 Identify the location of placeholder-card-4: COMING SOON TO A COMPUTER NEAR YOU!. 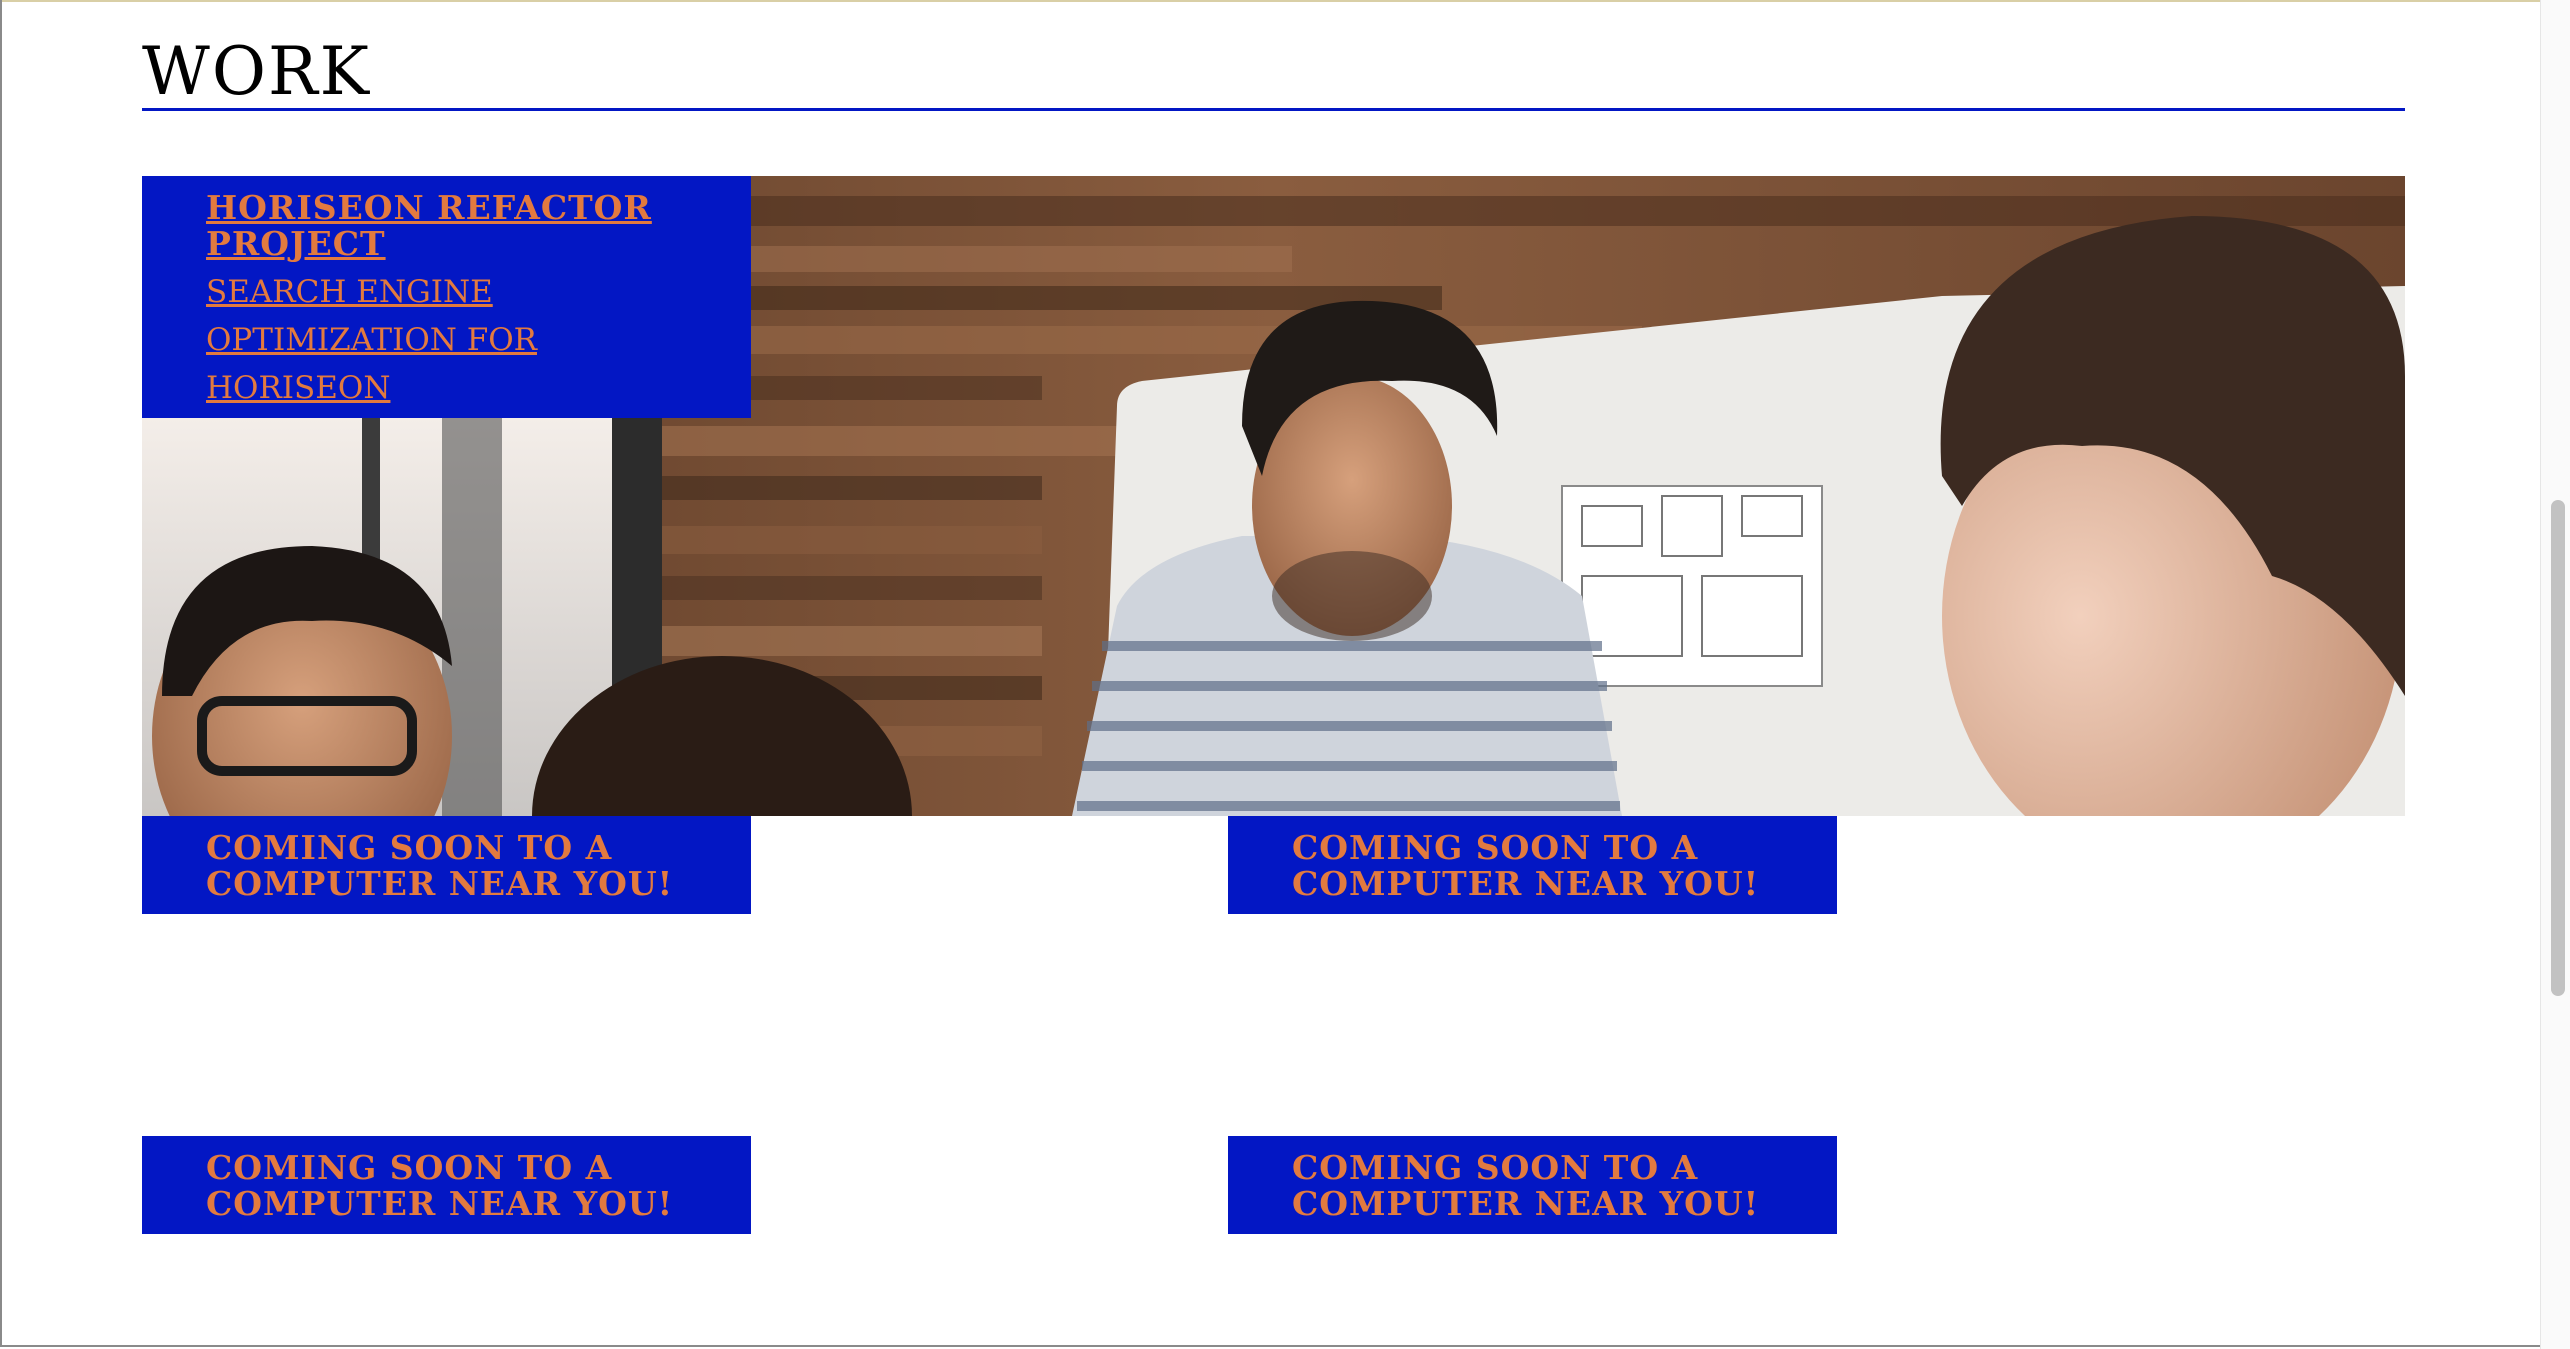
(1532, 1185).